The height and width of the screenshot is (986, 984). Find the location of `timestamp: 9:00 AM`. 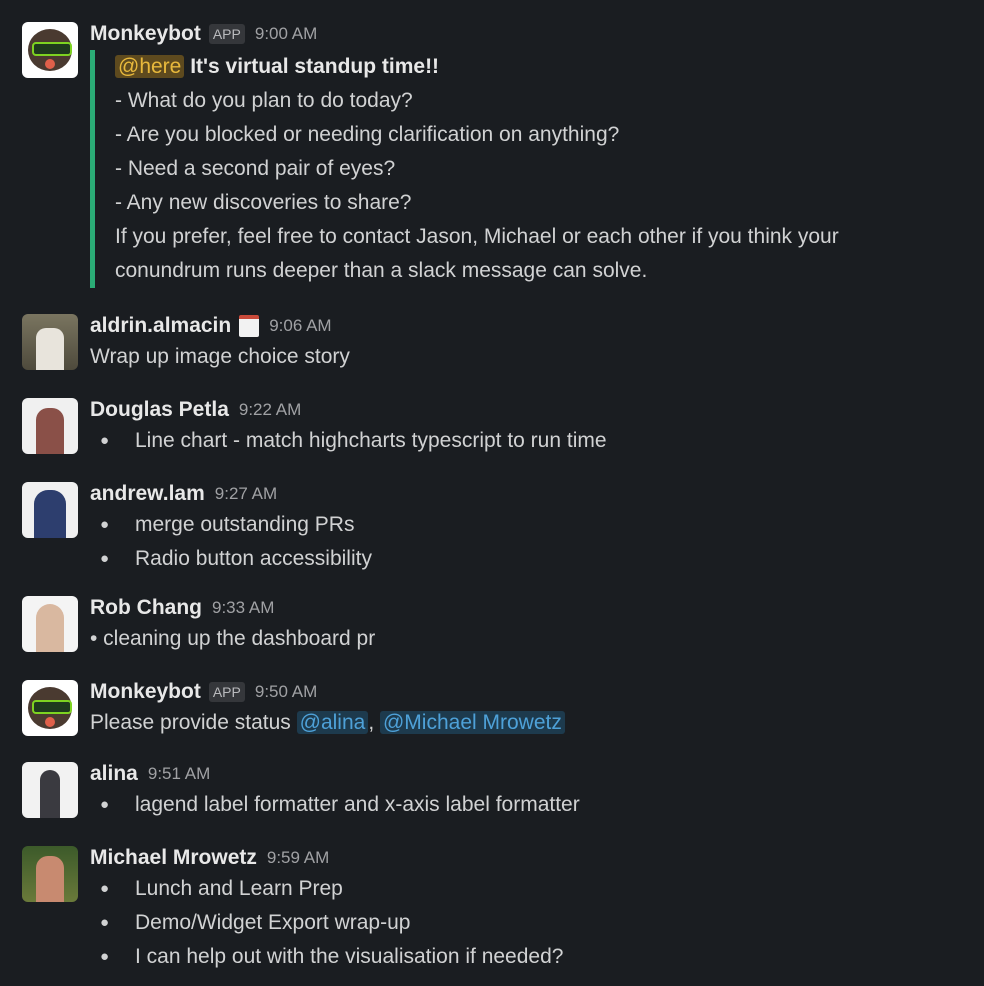

timestamp: 9:00 AM is located at coordinates (286, 34).